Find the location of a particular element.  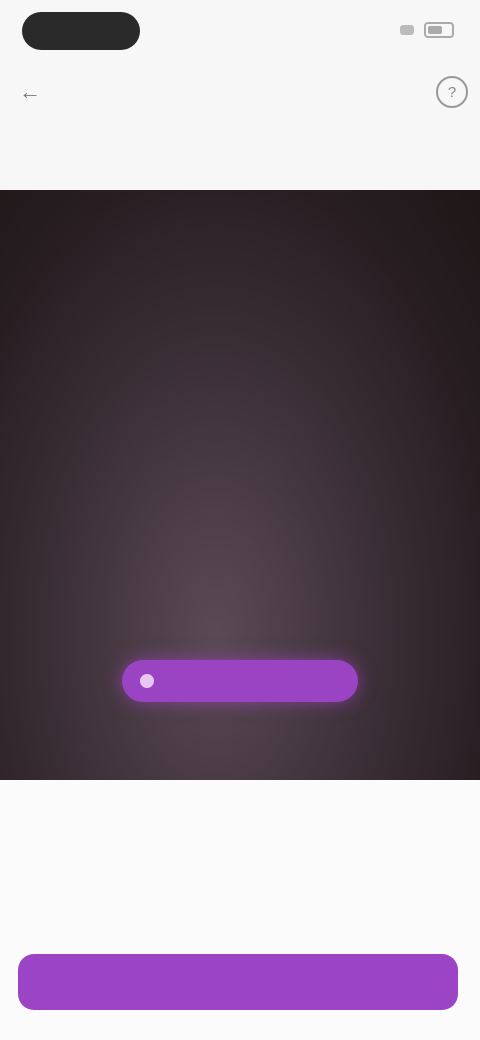

battery-icon is located at coordinates (439, 30).